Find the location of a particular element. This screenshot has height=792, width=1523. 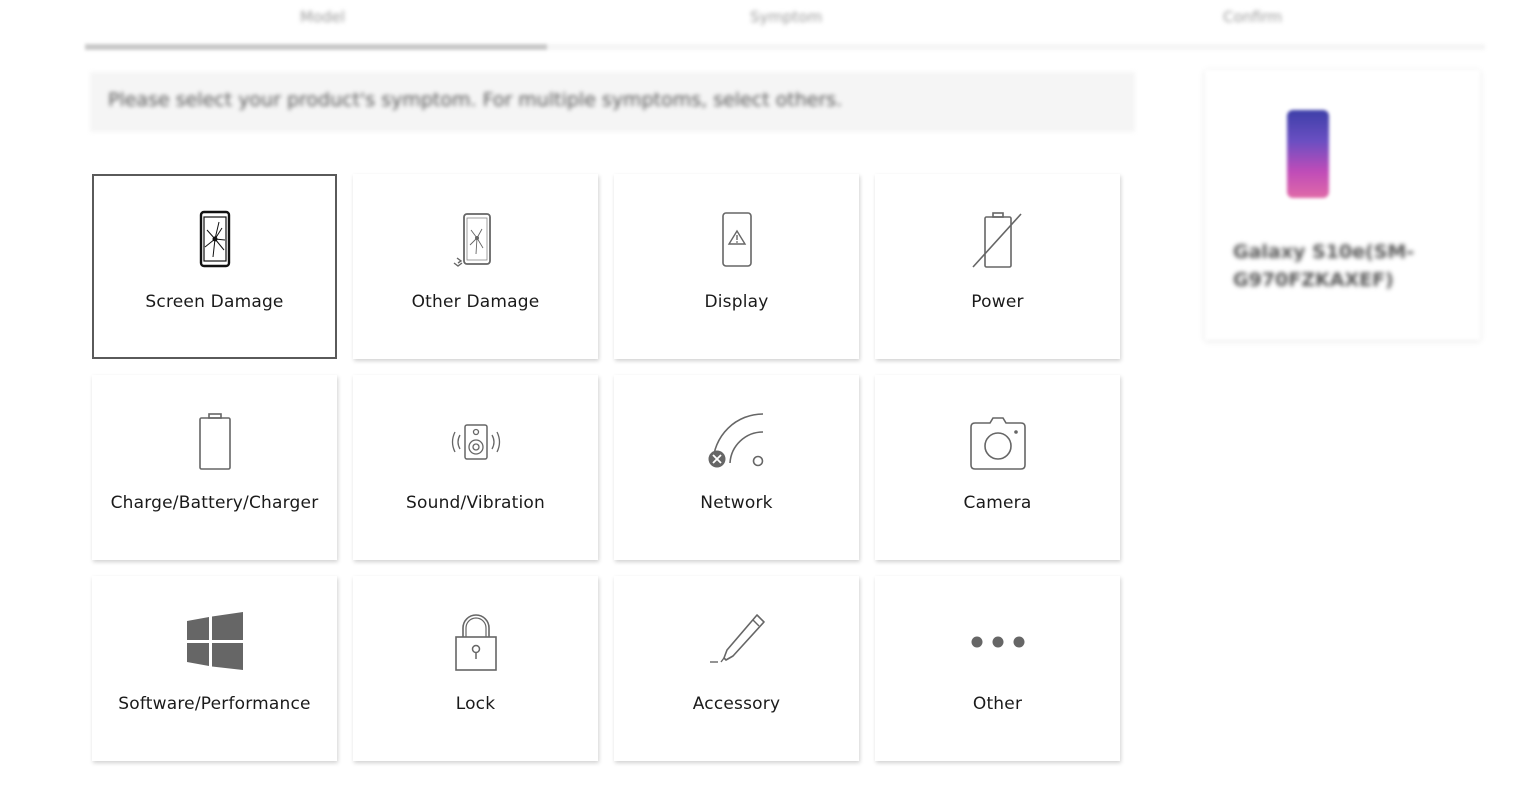

symptom-label: Screen Damage is located at coordinates (214, 302).